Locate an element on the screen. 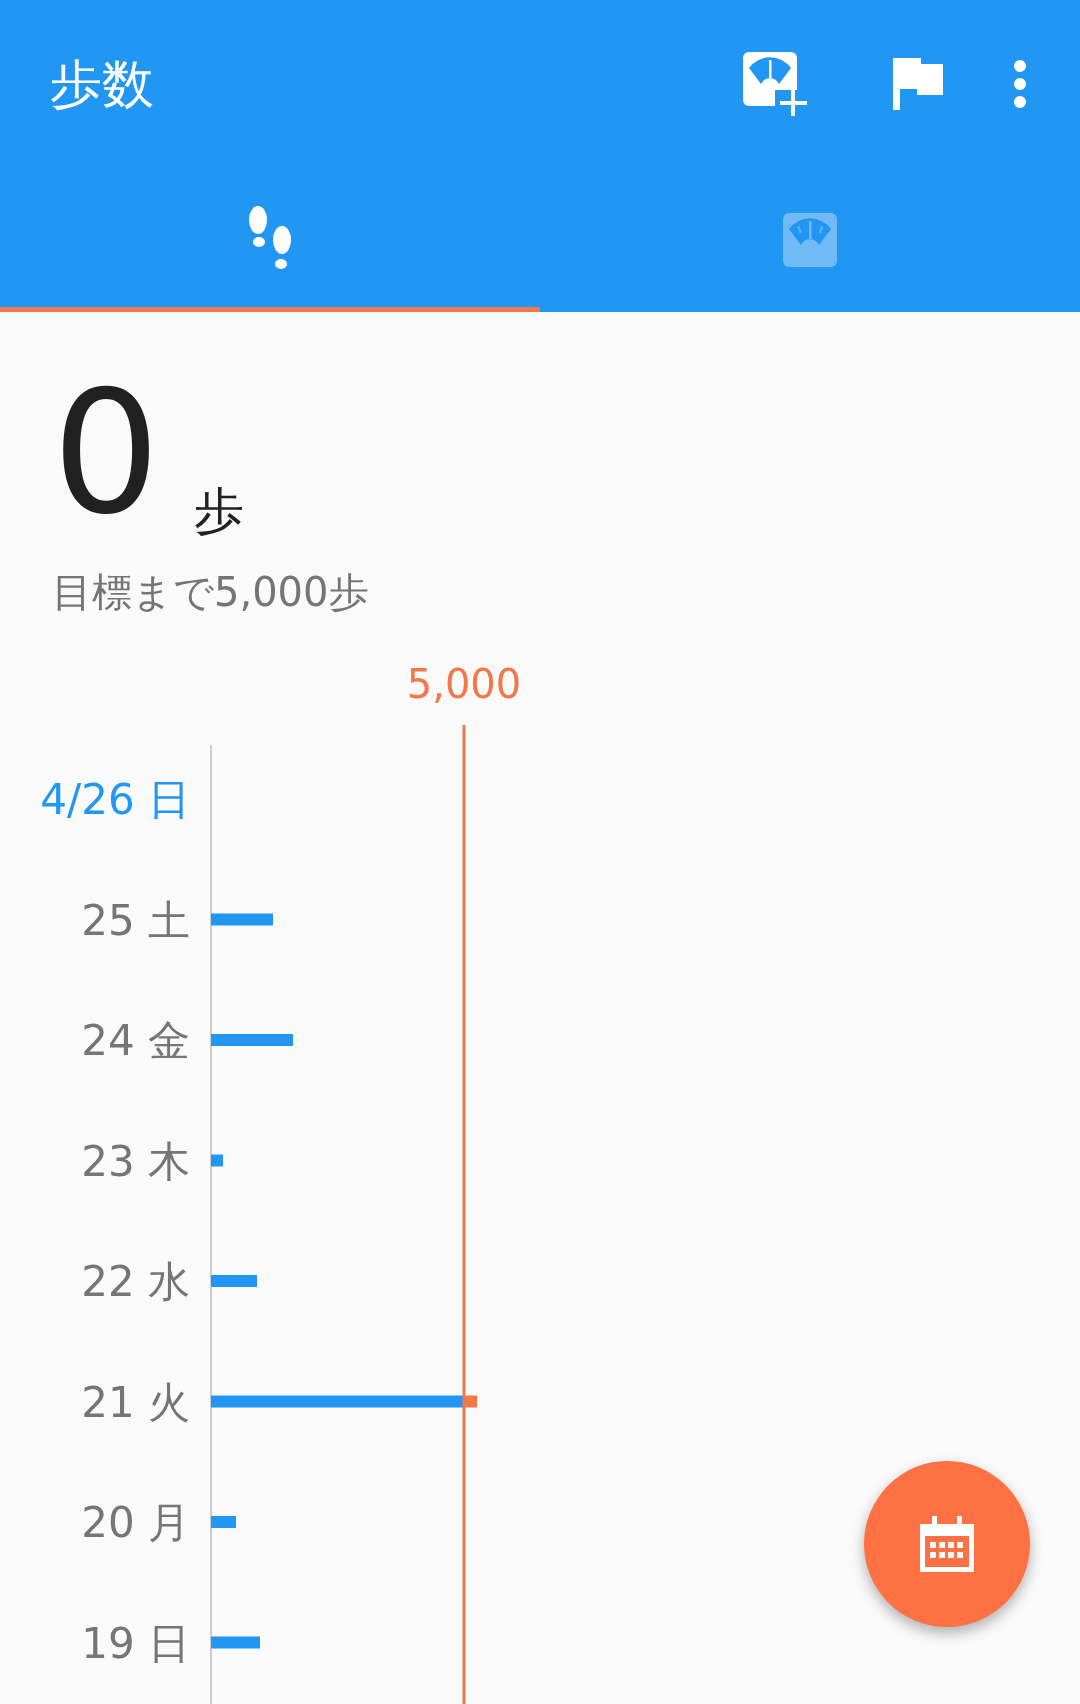  step-count: 0 is located at coordinates (106, 453).